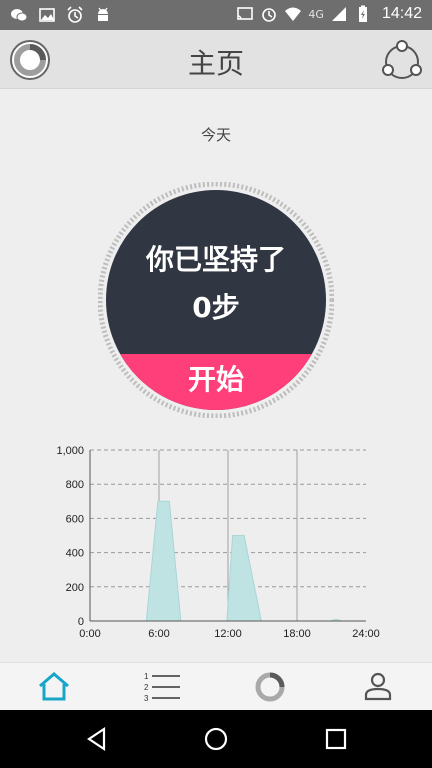 The height and width of the screenshot is (768, 432). I want to click on svg-text: 1, so click(146, 676).